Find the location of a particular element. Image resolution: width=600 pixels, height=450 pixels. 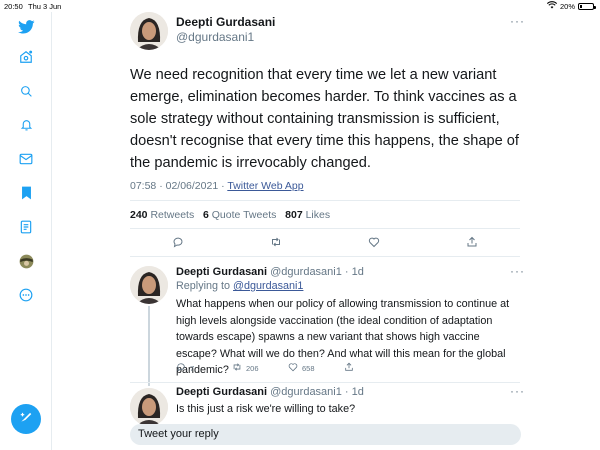

reply-retweet-button: 206 is located at coordinates (245, 368).